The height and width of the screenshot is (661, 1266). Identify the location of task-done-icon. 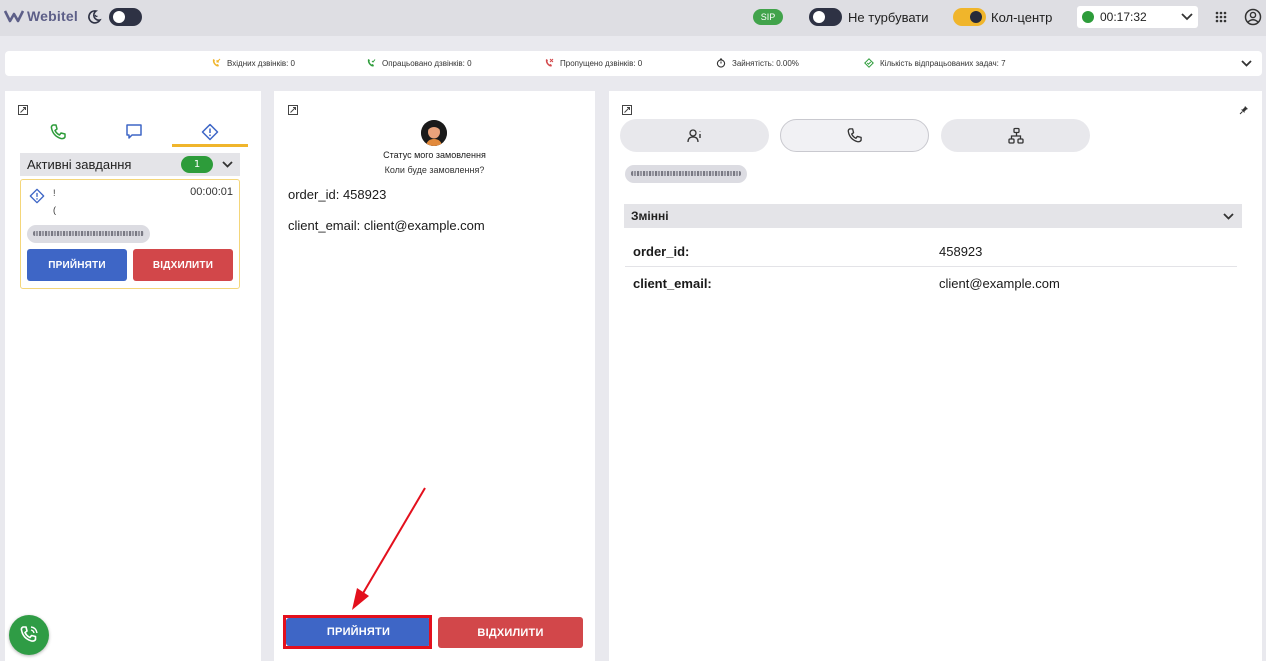
(869, 63).